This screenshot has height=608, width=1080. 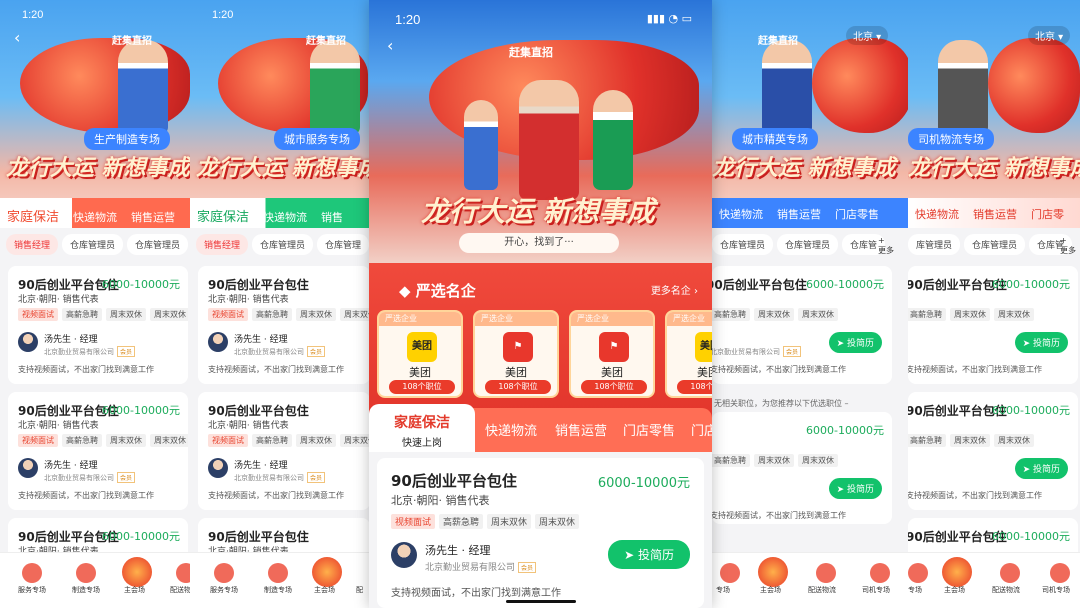 What do you see at coordinates (143, 87) in the screenshot?
I see `worker-illustration` at bounding box center [143, 87].